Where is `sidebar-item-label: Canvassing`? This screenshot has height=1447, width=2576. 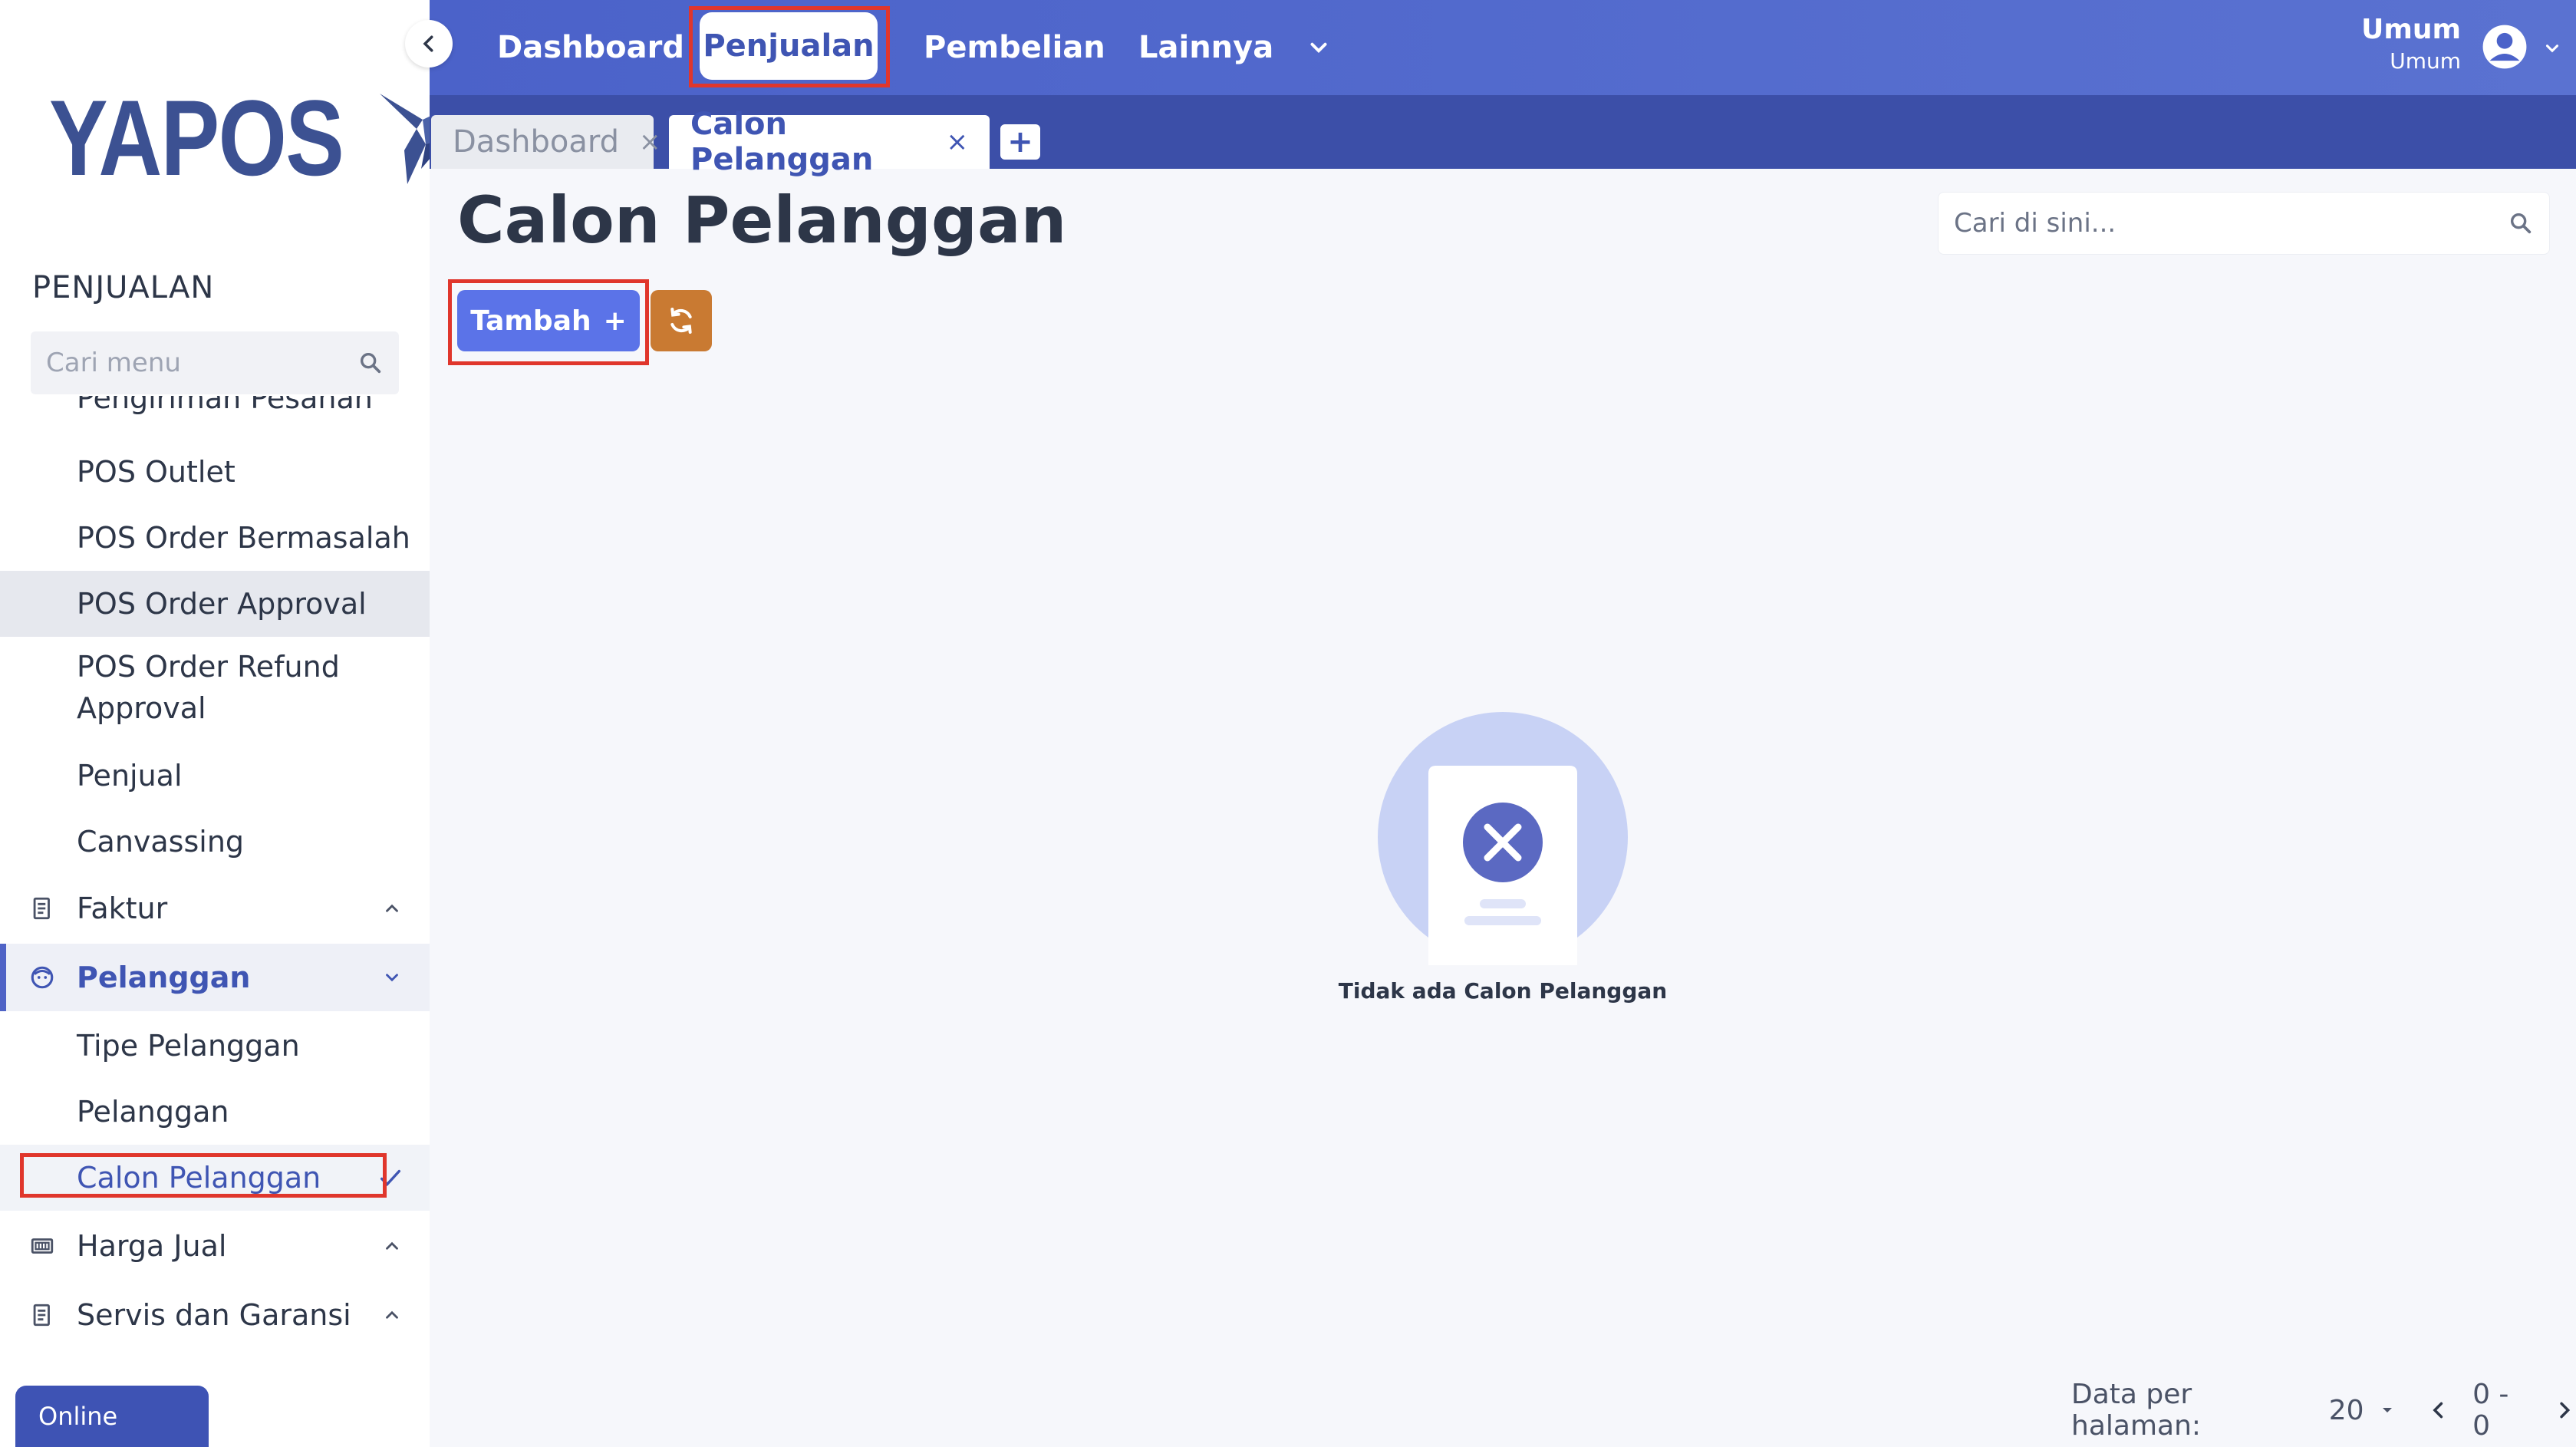 sidebar-item-label: Canvassing is located at coordinates (161, 842).